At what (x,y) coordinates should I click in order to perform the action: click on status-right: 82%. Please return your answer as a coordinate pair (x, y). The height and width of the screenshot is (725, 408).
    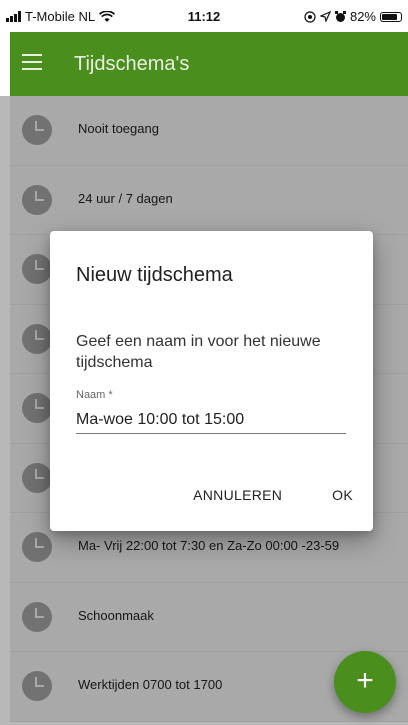
    Looking at the image, I should click on (353, 16).